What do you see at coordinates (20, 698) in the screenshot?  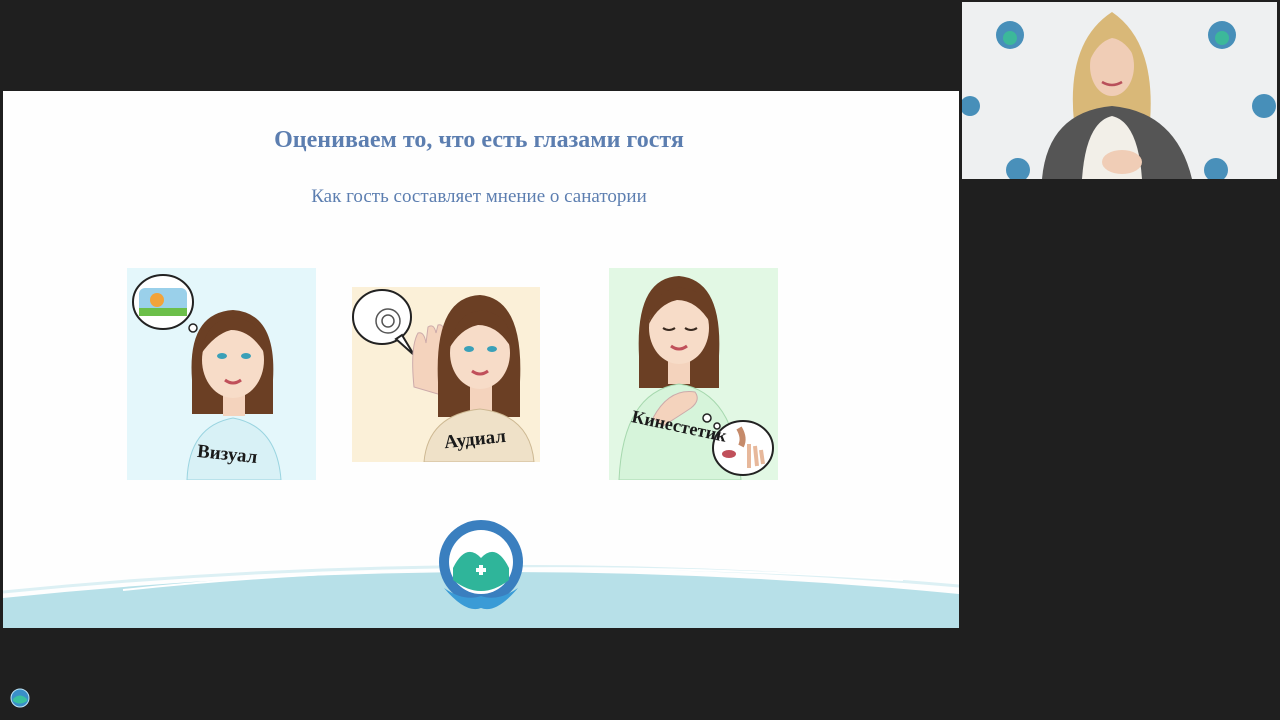 I see `globe-icon` at bounding box center [20, 698].